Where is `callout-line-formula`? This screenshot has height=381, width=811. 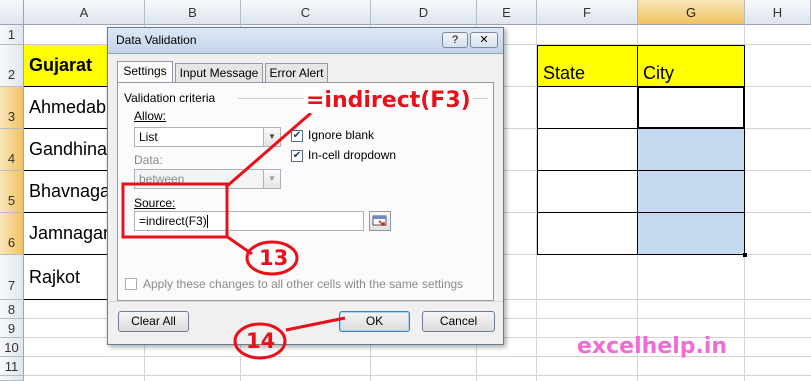 callout-line-formula is located at coordinates (268, 150).